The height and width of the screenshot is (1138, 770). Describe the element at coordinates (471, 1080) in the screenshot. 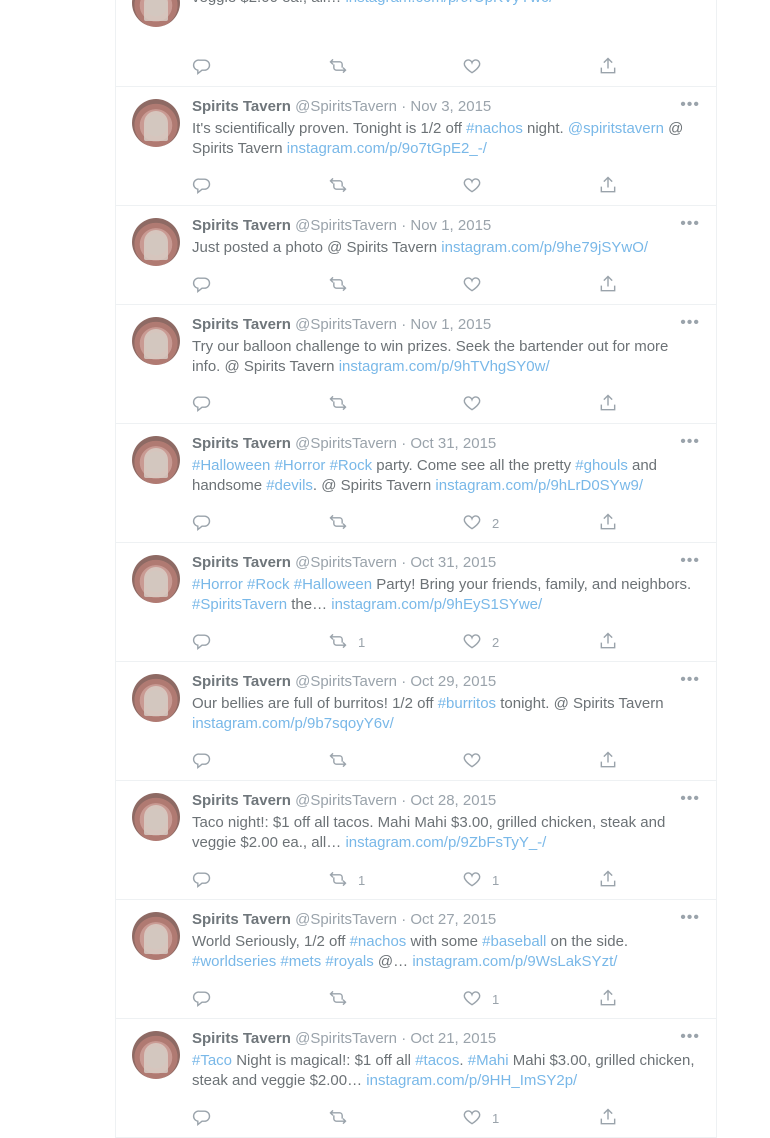

I see `tweet-link: instagram.com/p/9HH_ImSY2p/` at that location.